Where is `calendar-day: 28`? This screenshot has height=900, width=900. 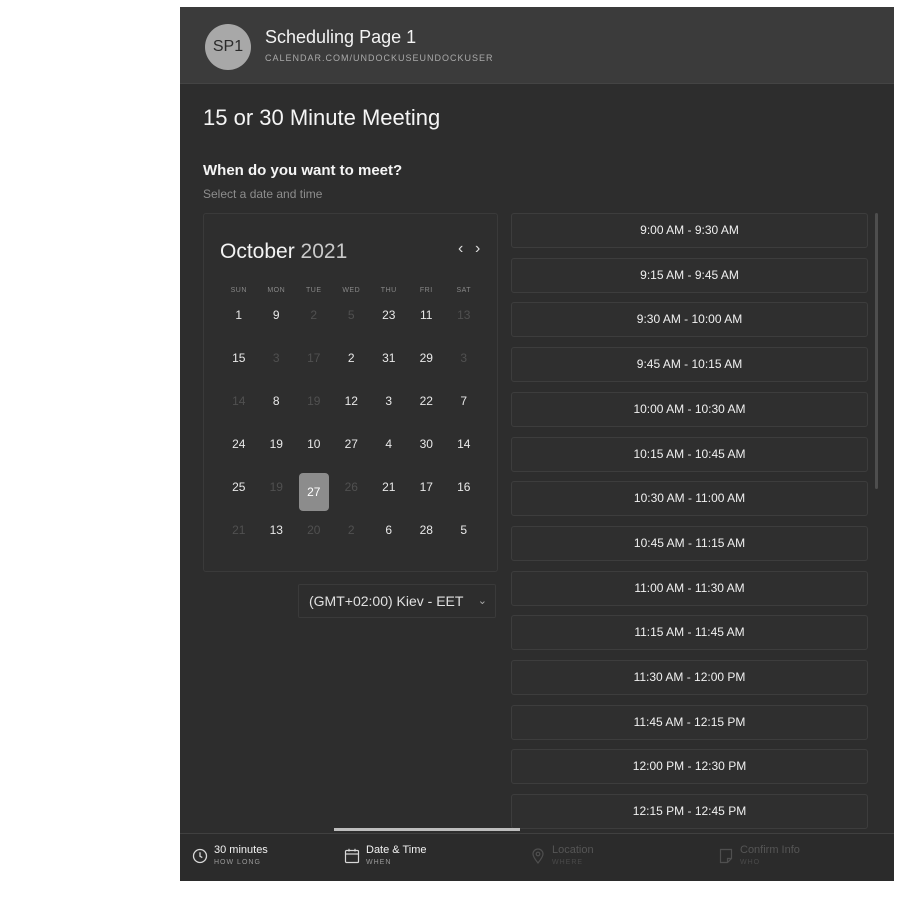
calendar-day: 28 is located at coordinates (427, 537).